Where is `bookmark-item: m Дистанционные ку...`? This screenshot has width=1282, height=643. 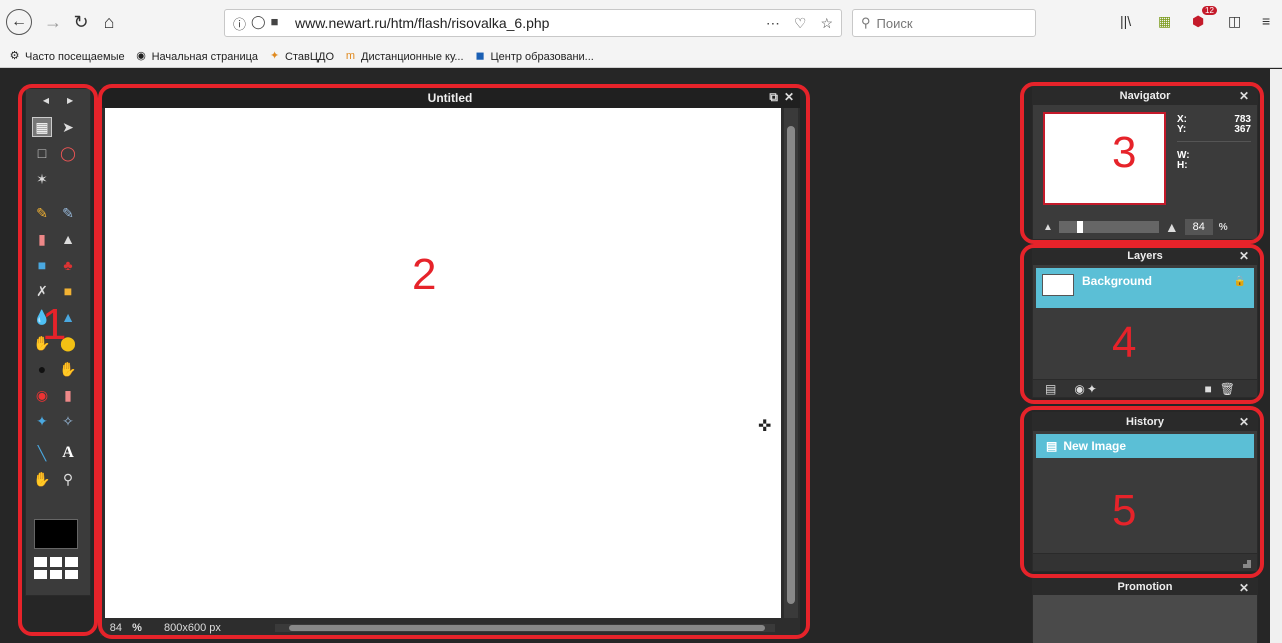
bookmark-item: m Дистанционные ку... is located at coordinates (404, 56).